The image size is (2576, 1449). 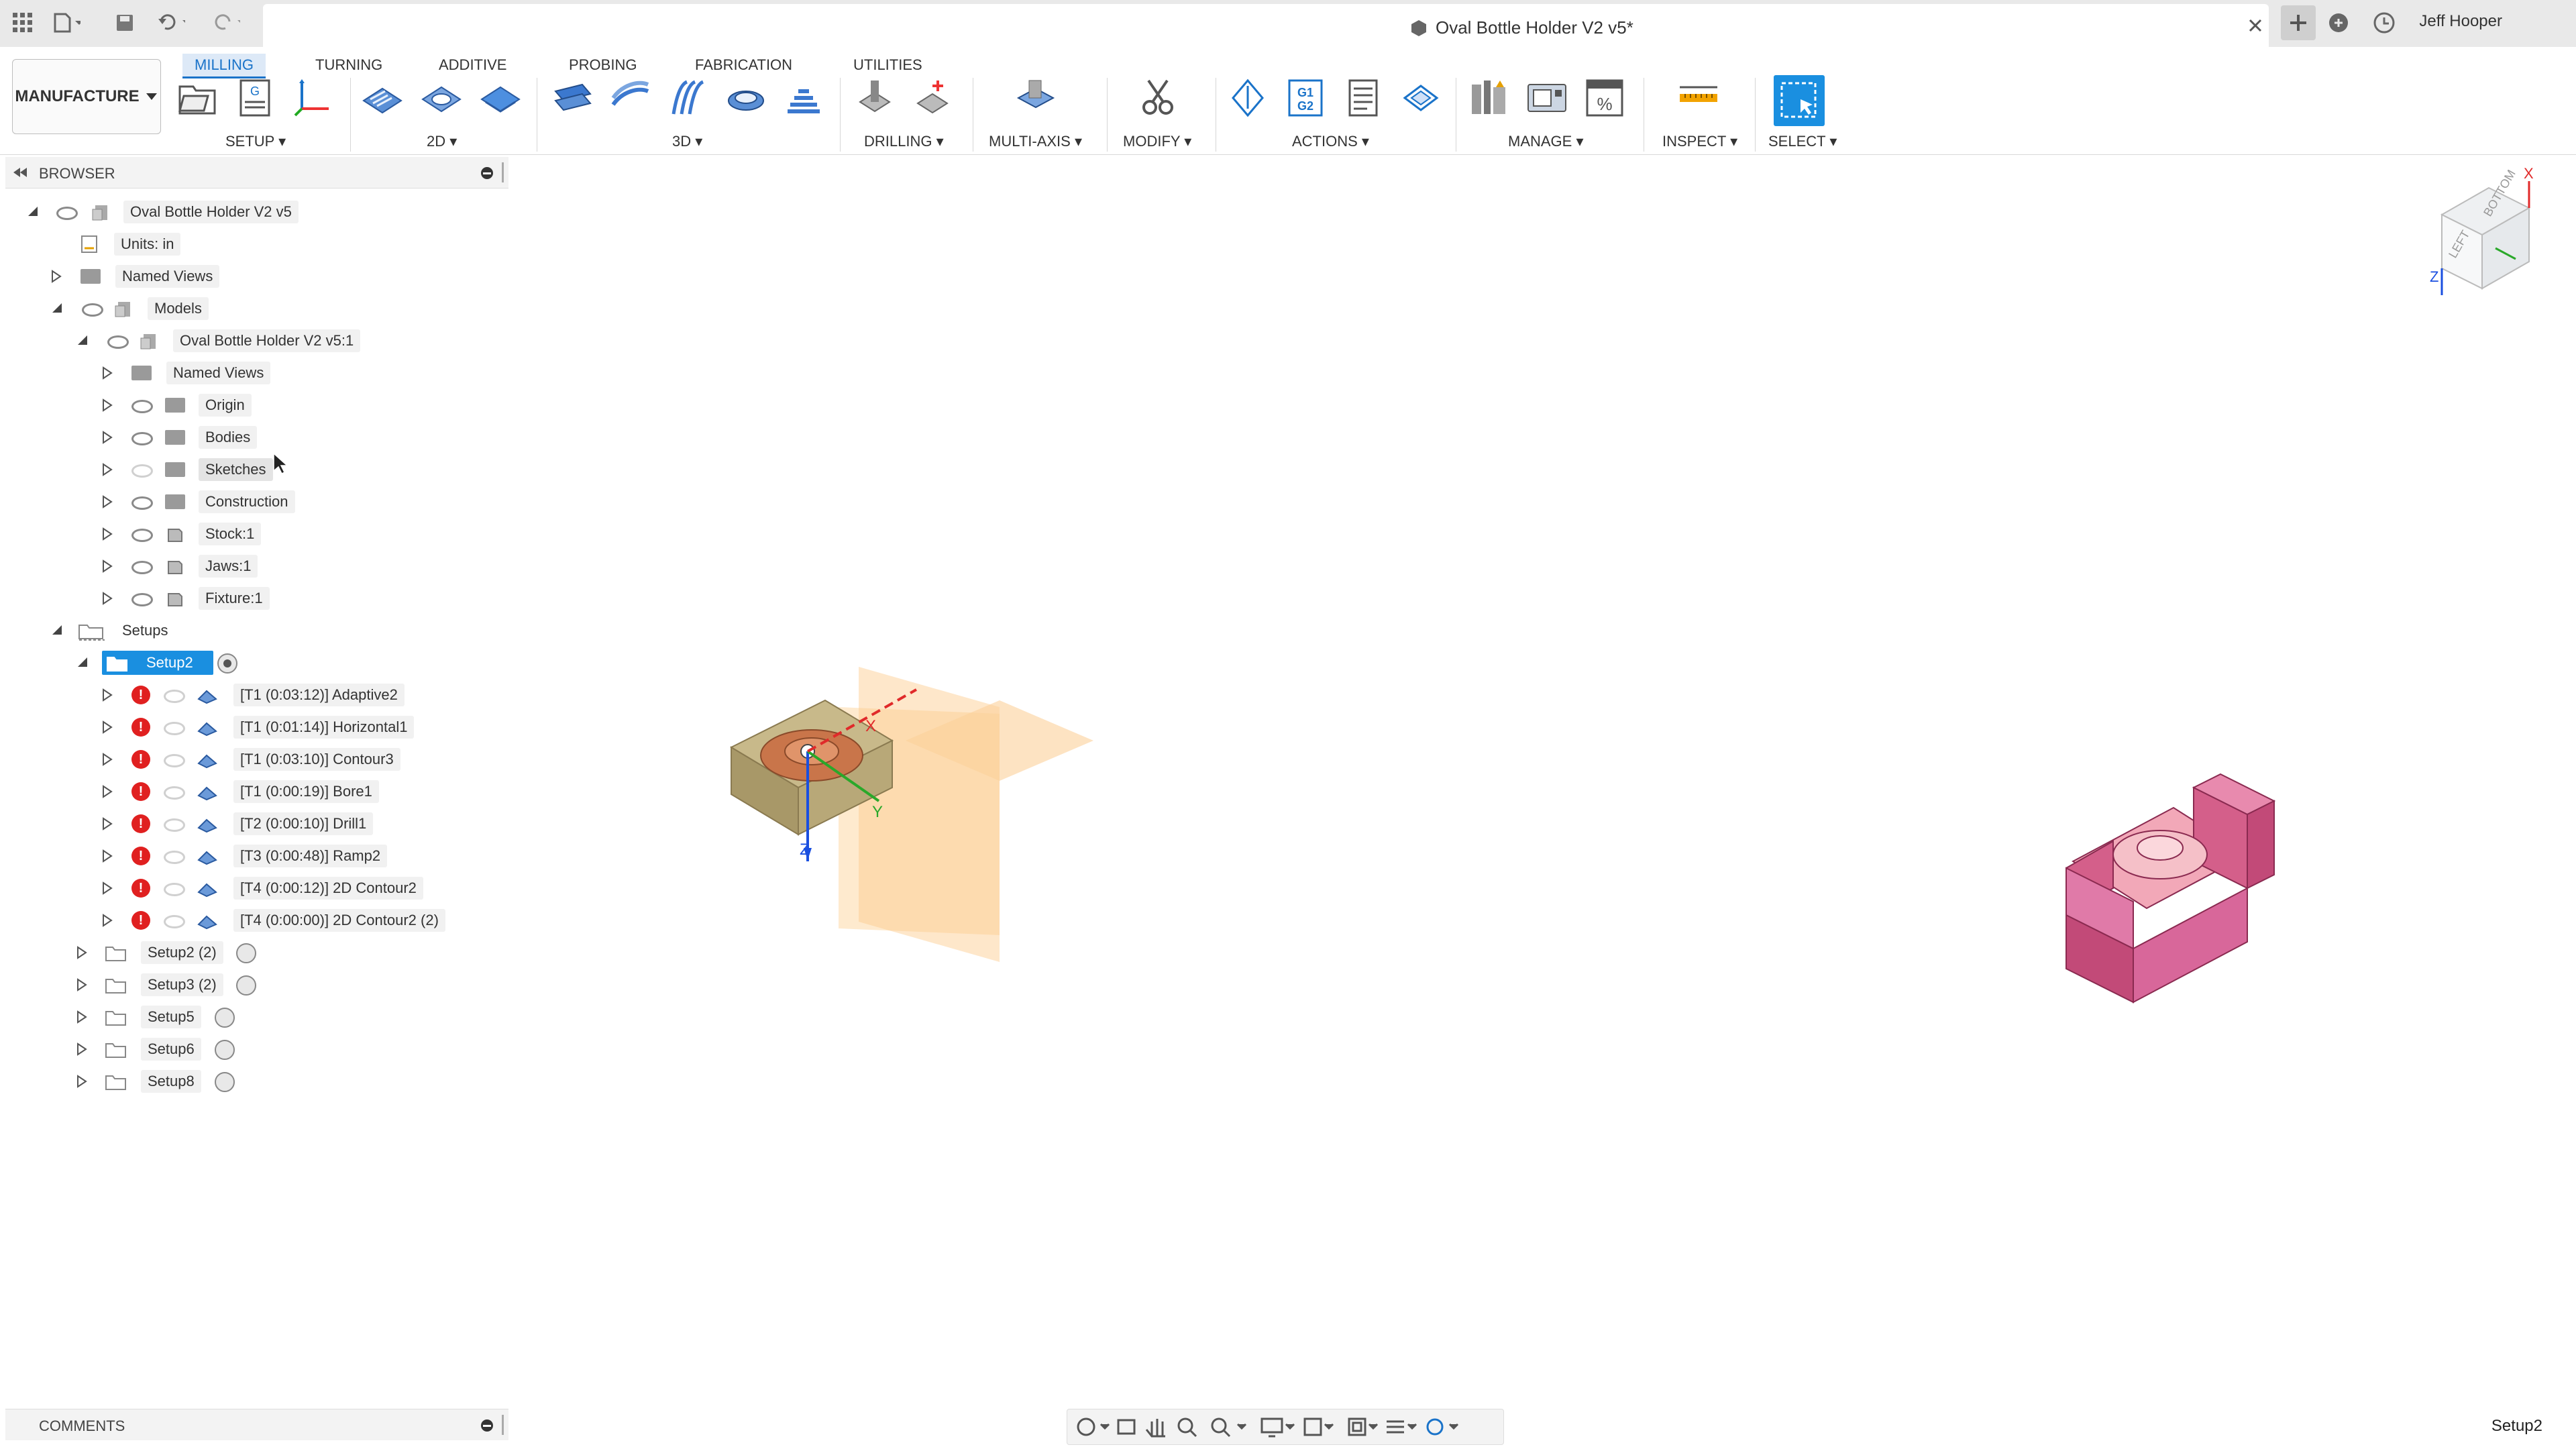 I want to click on 3d-contour-icon, so click(x=803, y=97).